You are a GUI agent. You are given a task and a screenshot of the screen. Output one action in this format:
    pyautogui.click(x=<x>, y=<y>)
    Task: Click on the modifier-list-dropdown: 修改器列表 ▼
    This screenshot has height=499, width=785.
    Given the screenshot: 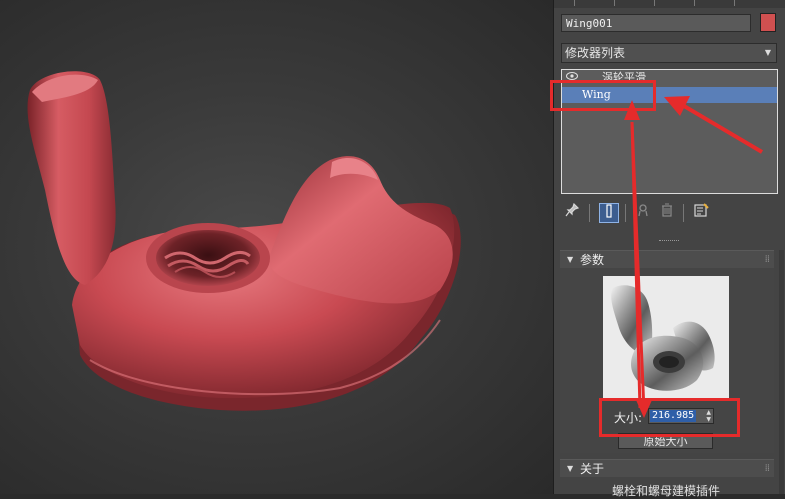 What is the action you would take?
    pyautogui.click(x=669, y=53)
    